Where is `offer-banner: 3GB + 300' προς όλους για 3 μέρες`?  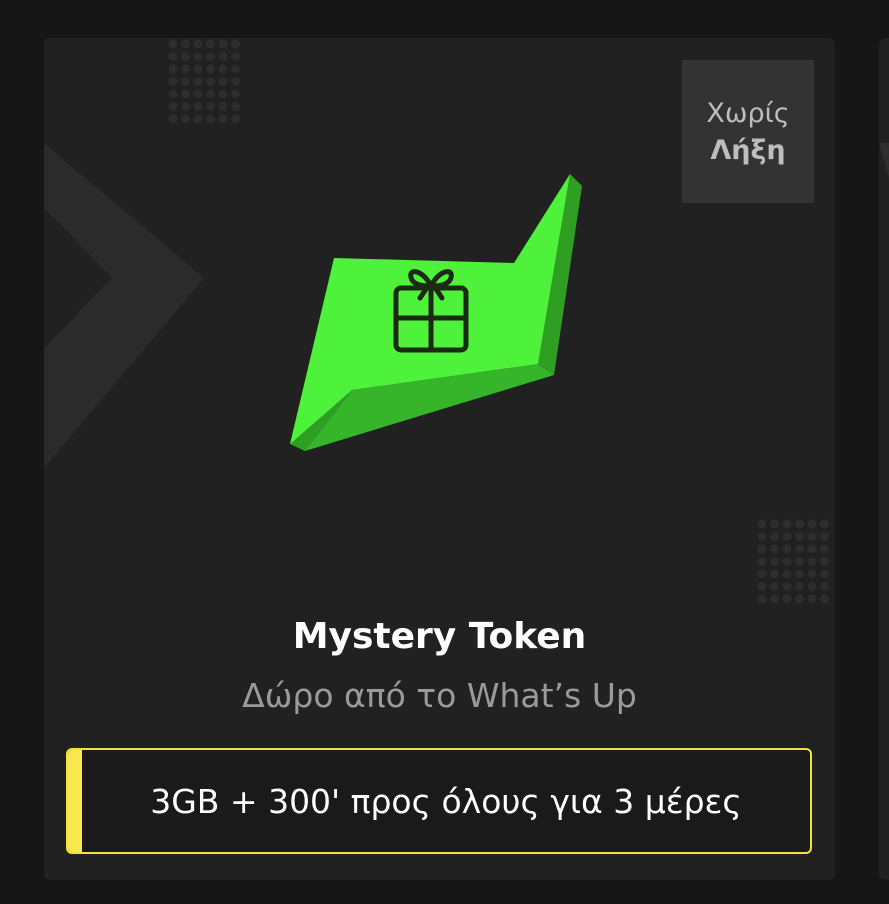 offer-banner: 3GB + 300' προς όλους για 3 μέρες is located at coordinates (439, 801).